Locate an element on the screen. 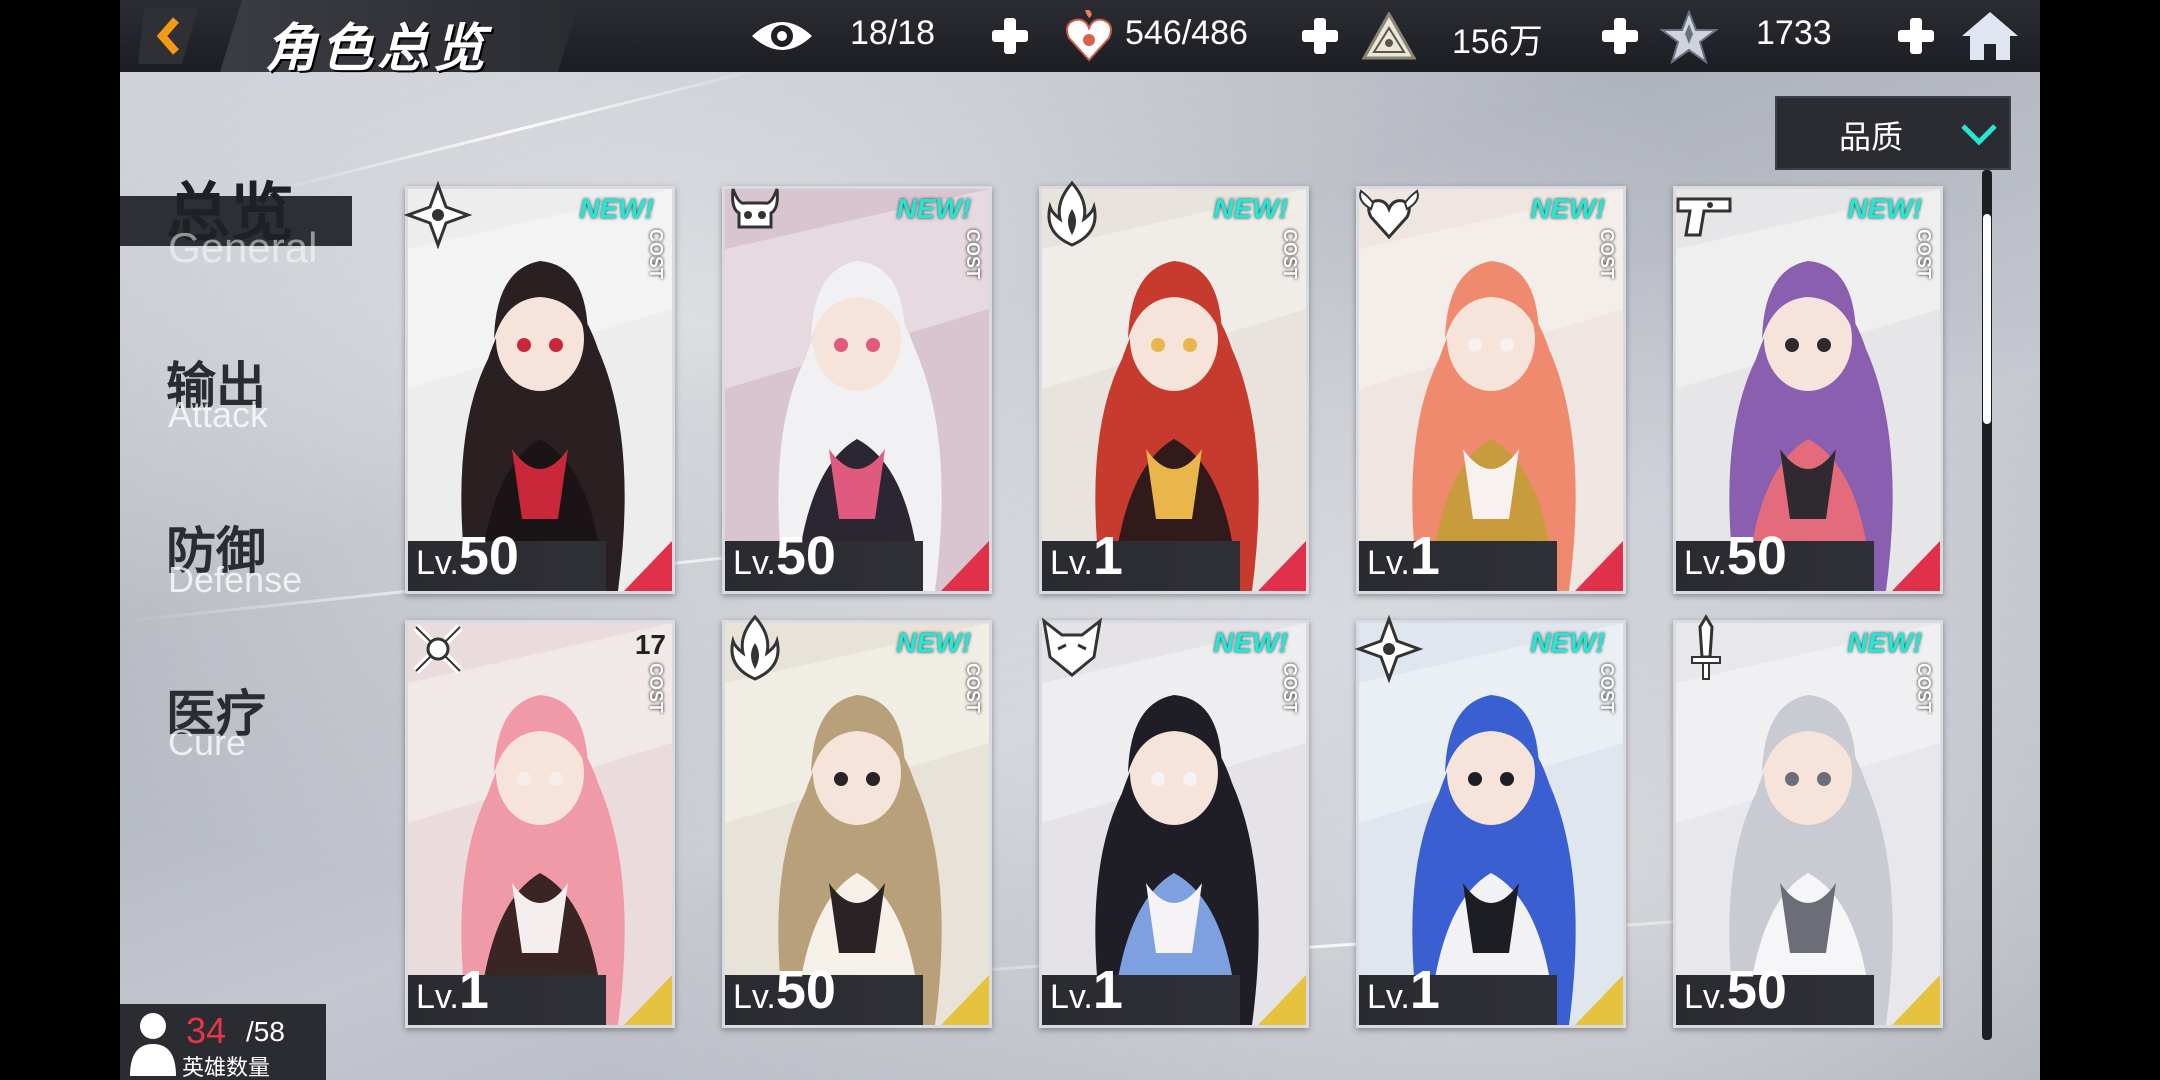 Image resolution: width=2160 pixels, height=1080 pixels. home-icon is located at coordinates (1990, 36).